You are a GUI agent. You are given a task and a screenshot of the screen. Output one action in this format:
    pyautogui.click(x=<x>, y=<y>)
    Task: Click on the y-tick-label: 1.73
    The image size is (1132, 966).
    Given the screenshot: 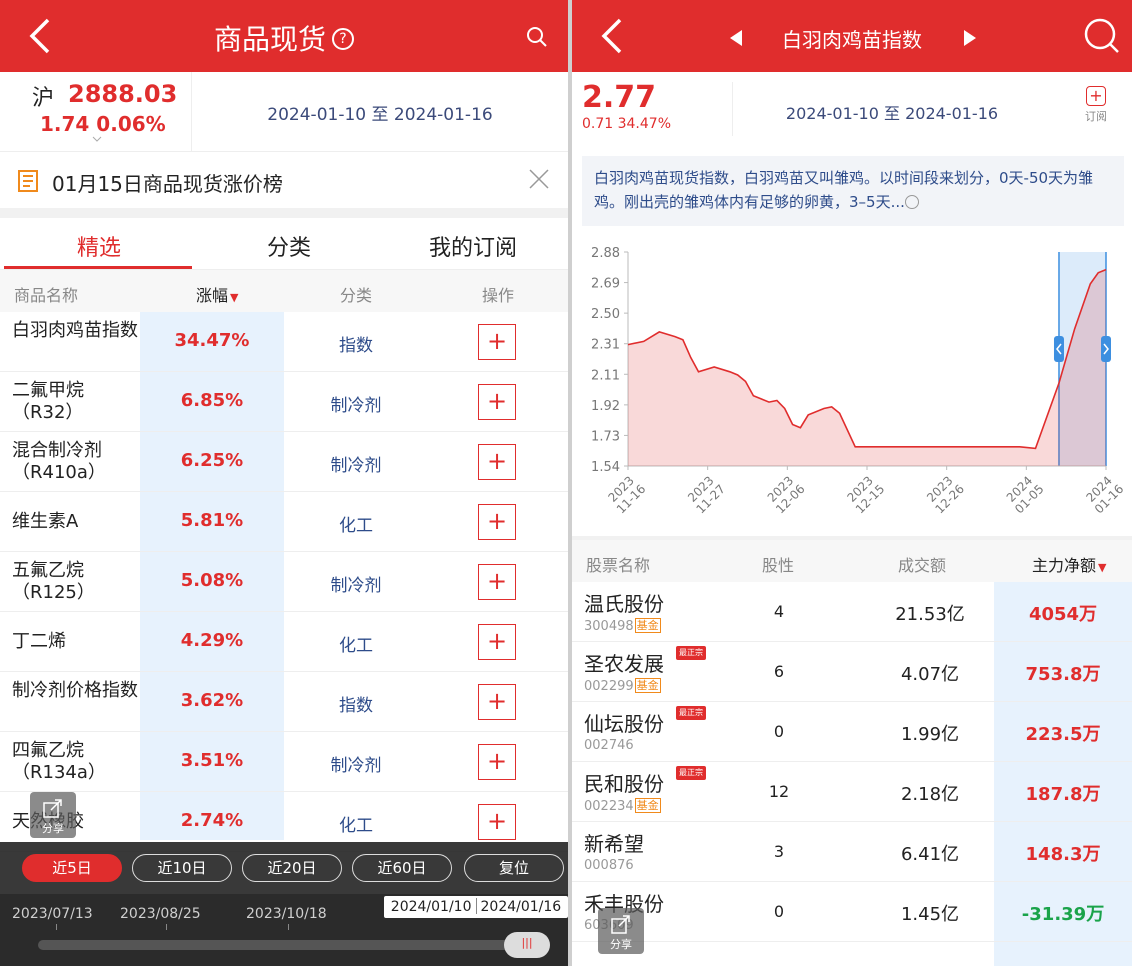 What is the action you would take?
    pyautogui.click(x=605, y=436)
    